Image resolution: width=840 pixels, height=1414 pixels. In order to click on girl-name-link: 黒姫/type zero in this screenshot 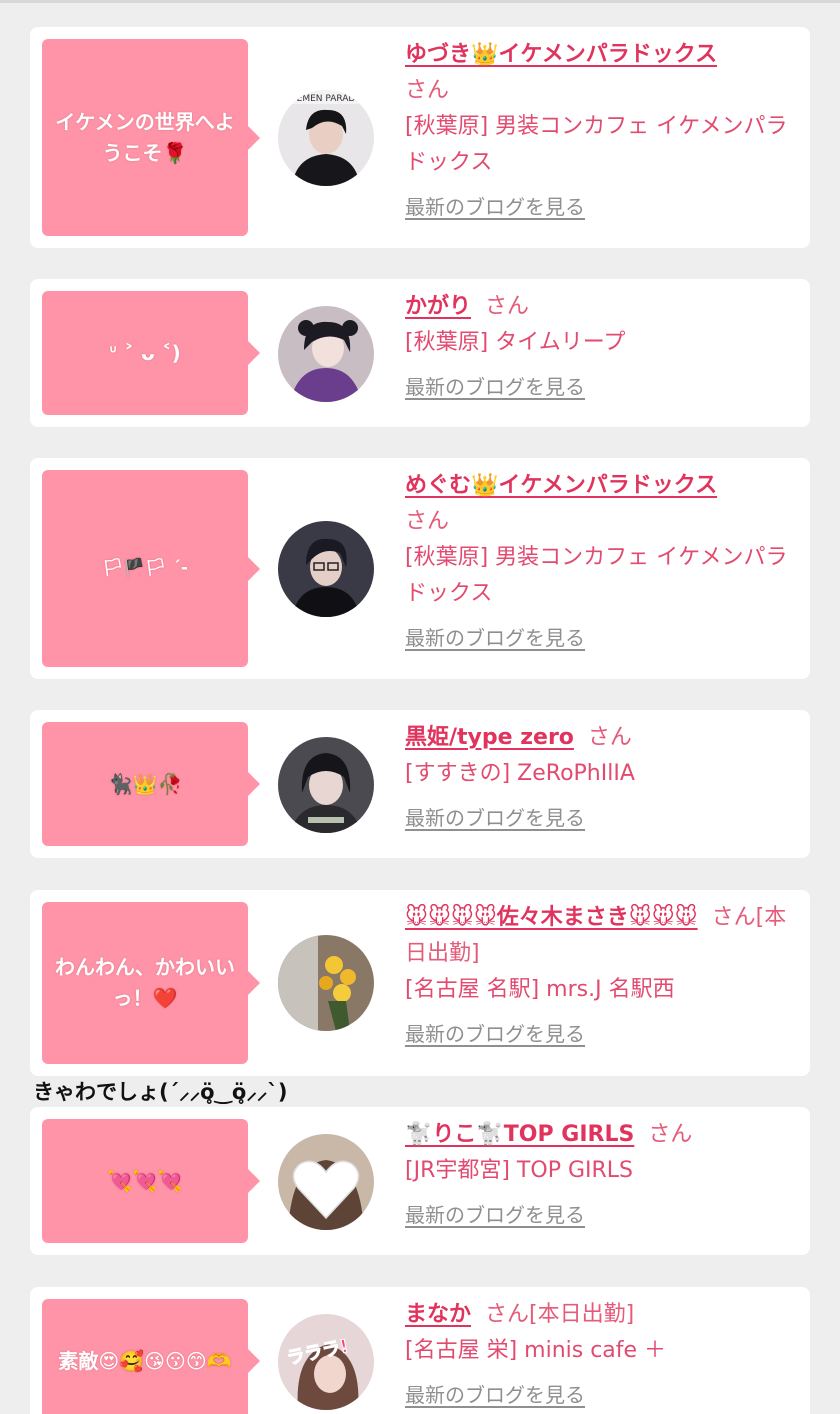, I will do `click(489, 737)`.